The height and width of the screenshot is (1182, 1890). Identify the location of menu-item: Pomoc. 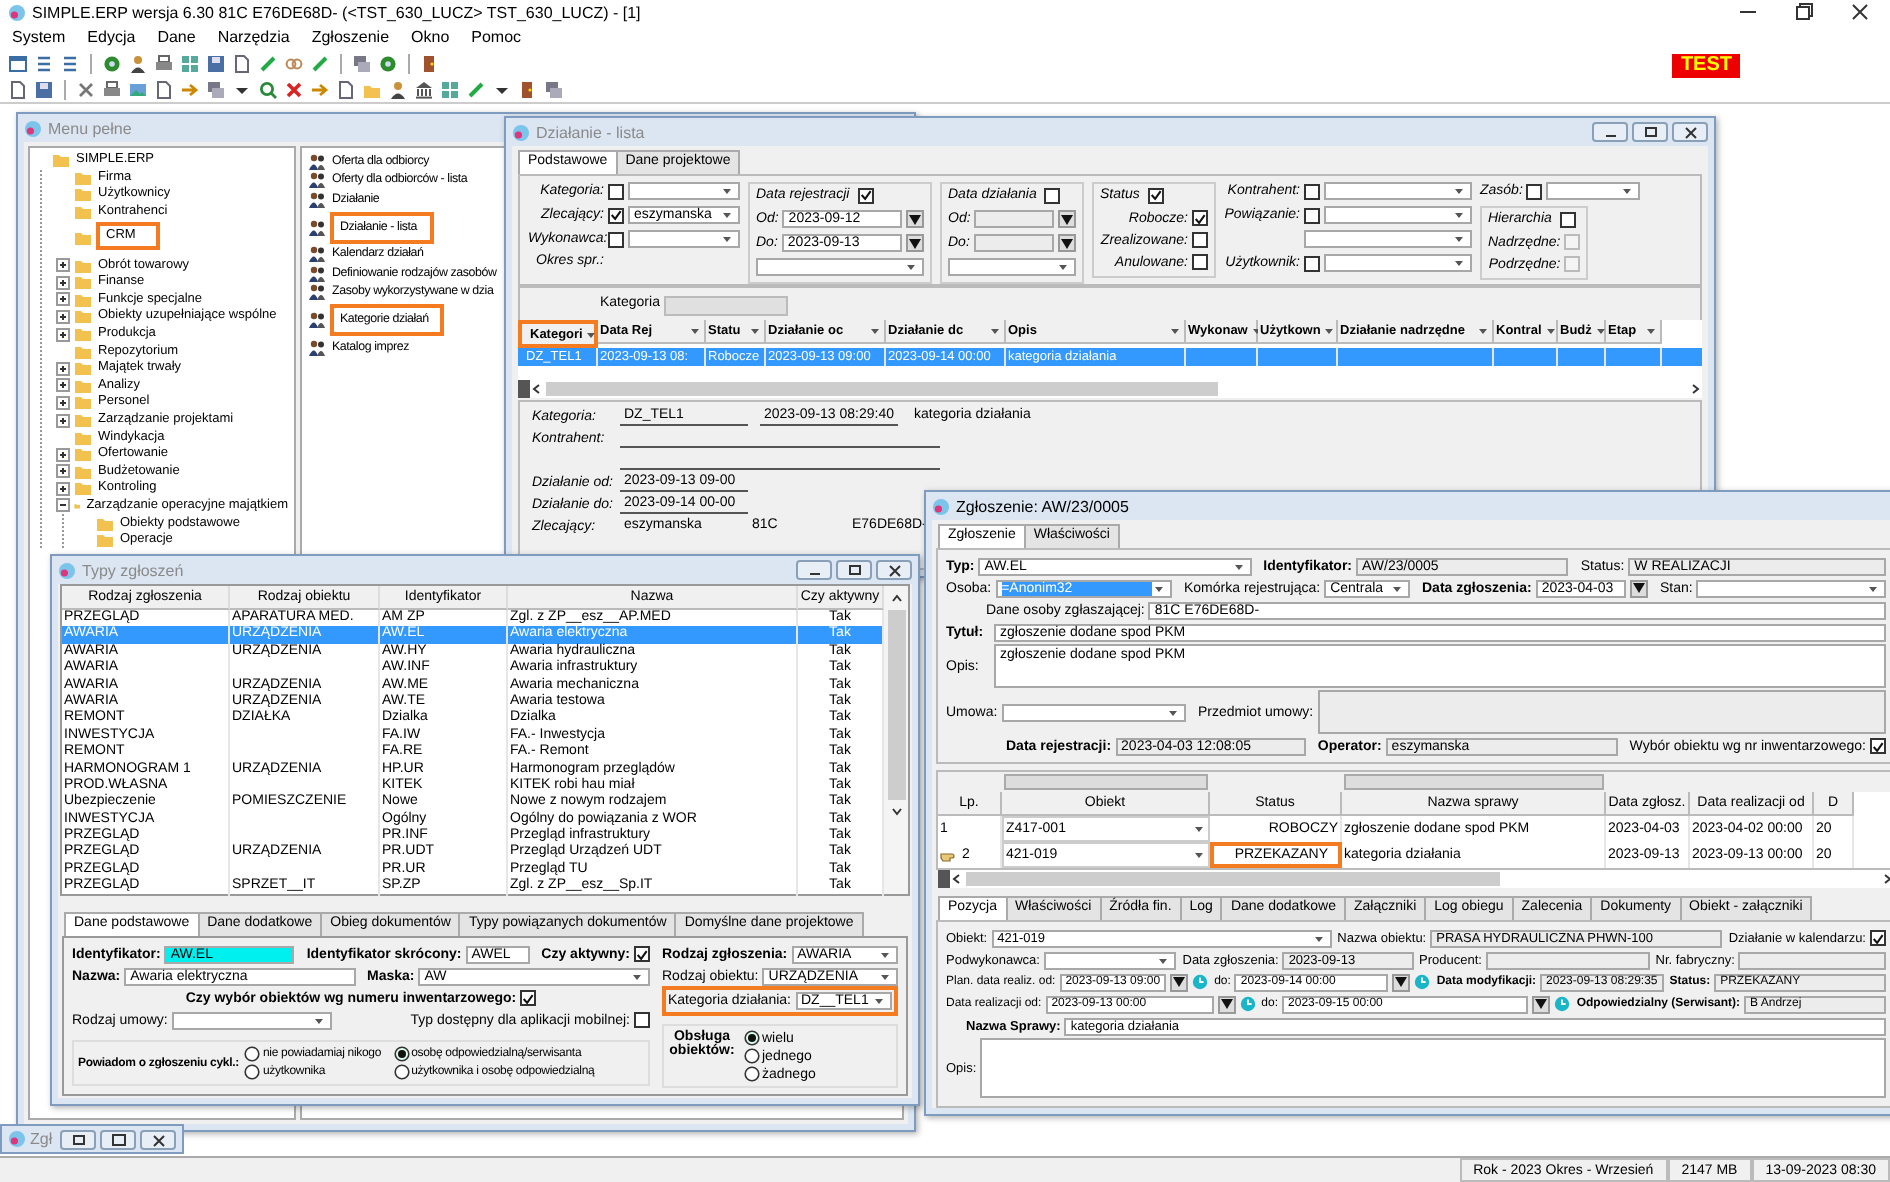
(496, 37).